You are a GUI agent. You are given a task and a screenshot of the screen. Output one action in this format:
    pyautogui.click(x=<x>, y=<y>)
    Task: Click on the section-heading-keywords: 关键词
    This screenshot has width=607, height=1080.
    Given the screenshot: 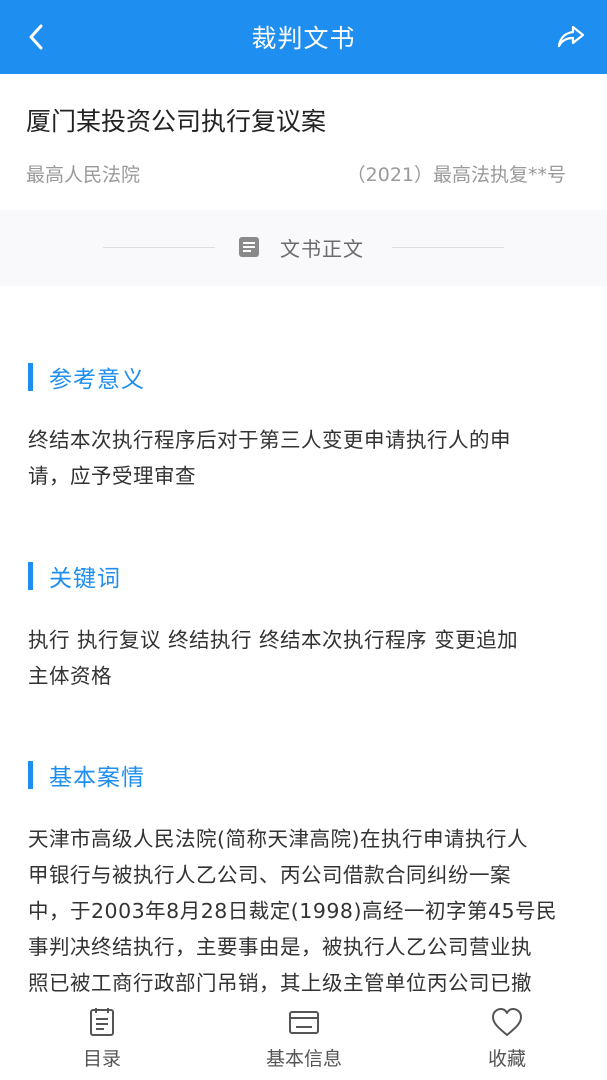 What is the action you would take?
    pyautogui.click(x=74, y=576)
    